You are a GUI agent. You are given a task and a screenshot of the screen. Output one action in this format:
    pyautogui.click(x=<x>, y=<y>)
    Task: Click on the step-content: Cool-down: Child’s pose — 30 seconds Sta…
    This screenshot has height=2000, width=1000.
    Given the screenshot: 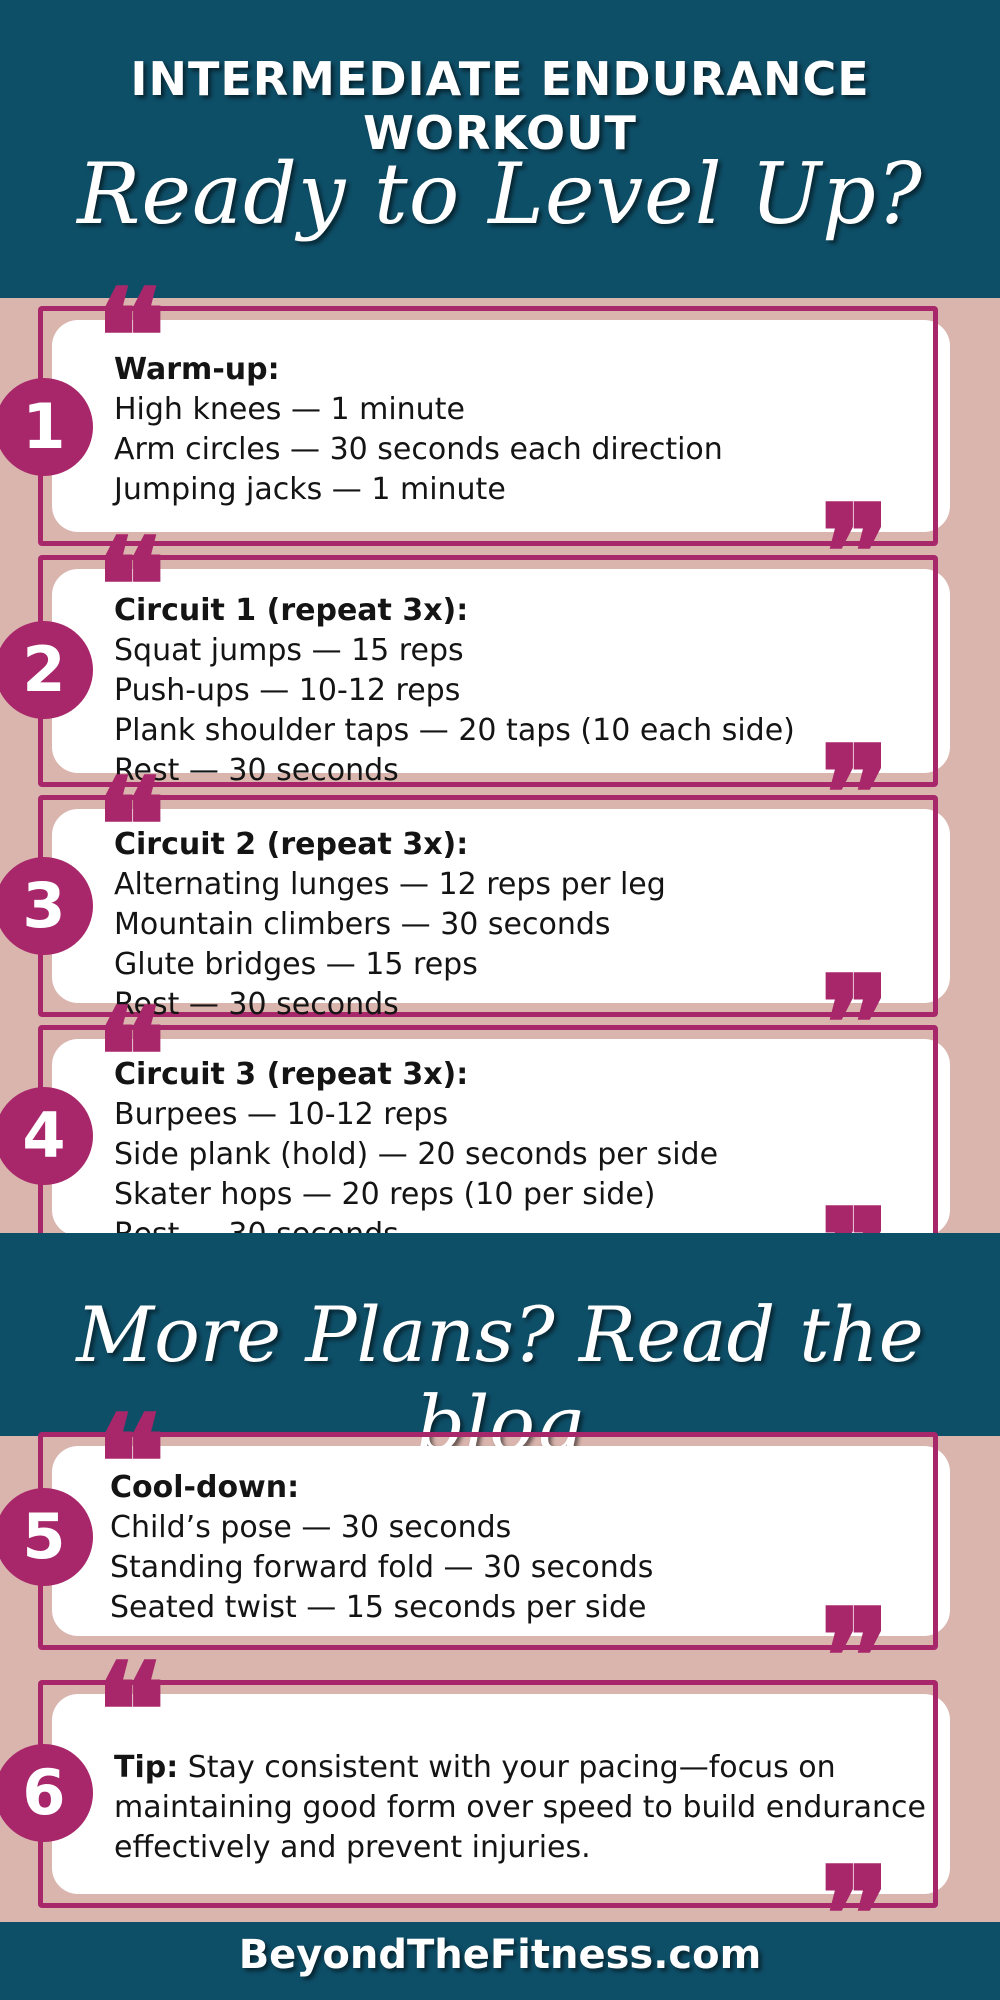 What is the action you would take?
    pyautogui.click(x=520, y=1548)
    